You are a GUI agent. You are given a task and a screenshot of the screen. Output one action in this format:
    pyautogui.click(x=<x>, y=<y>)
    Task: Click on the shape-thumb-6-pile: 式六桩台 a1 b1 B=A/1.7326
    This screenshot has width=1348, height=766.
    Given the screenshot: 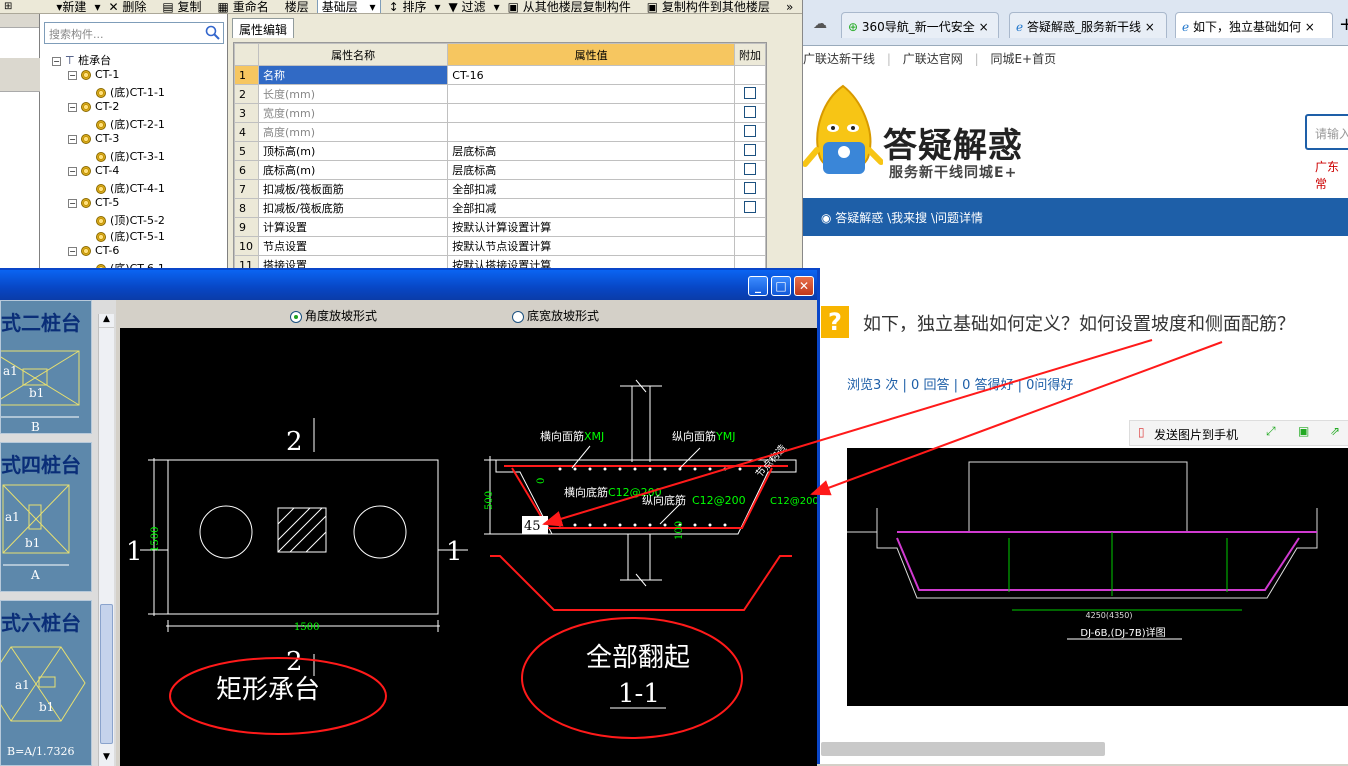 What is the action you would take?
    pyautogui.click(x=46, y=683)
    